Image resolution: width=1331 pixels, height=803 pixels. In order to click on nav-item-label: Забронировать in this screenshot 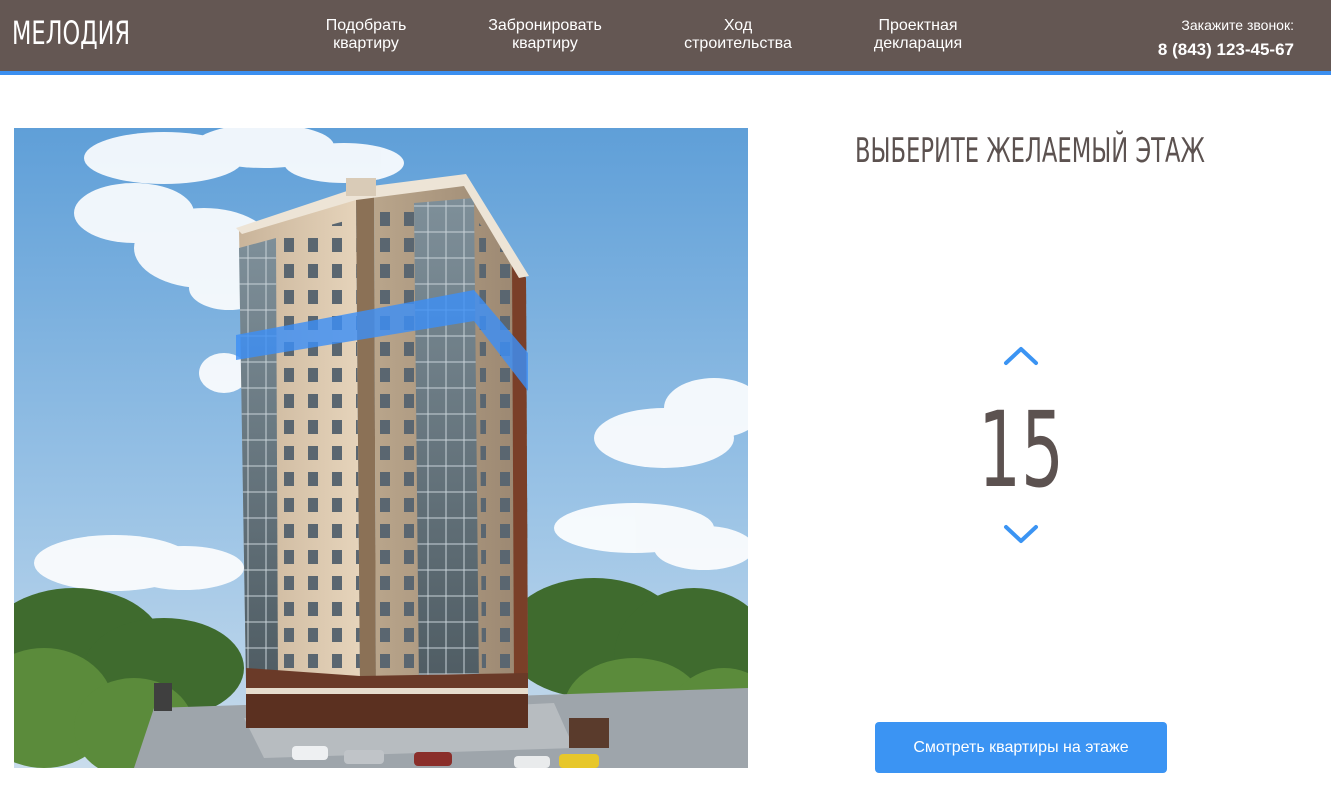, I will do `click(545, 25)`.